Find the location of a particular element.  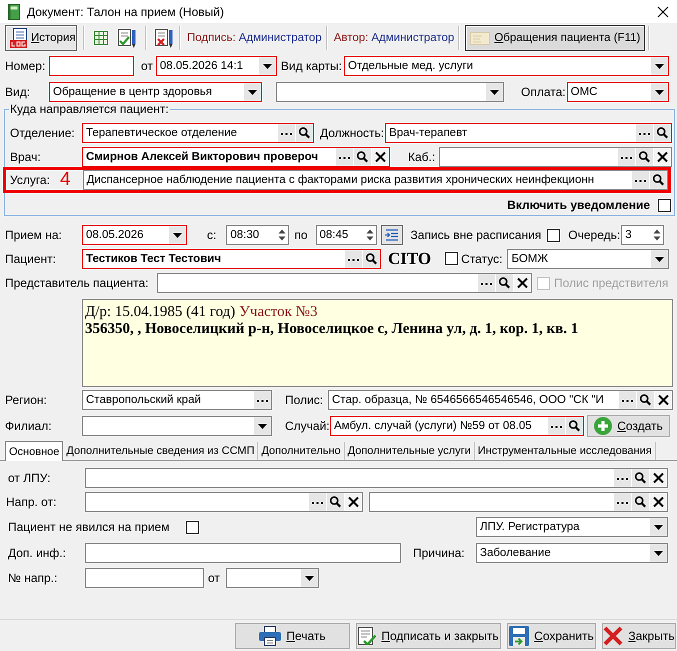

field-label: Регион: is located at coordinates (26, 400).